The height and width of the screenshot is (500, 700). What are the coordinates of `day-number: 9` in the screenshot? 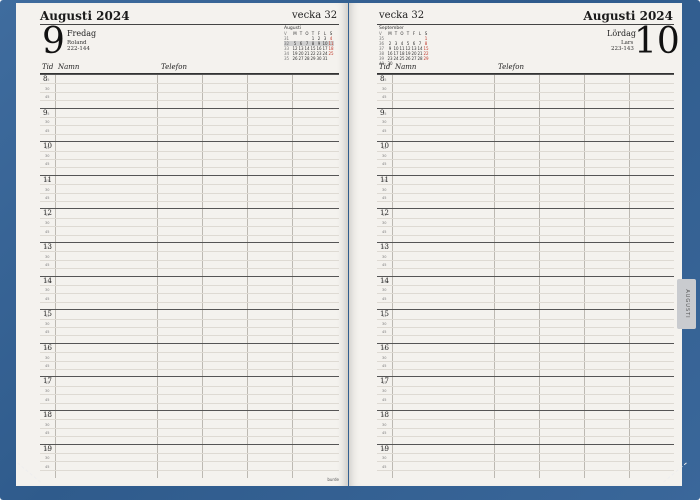 It's located at (53, 41).